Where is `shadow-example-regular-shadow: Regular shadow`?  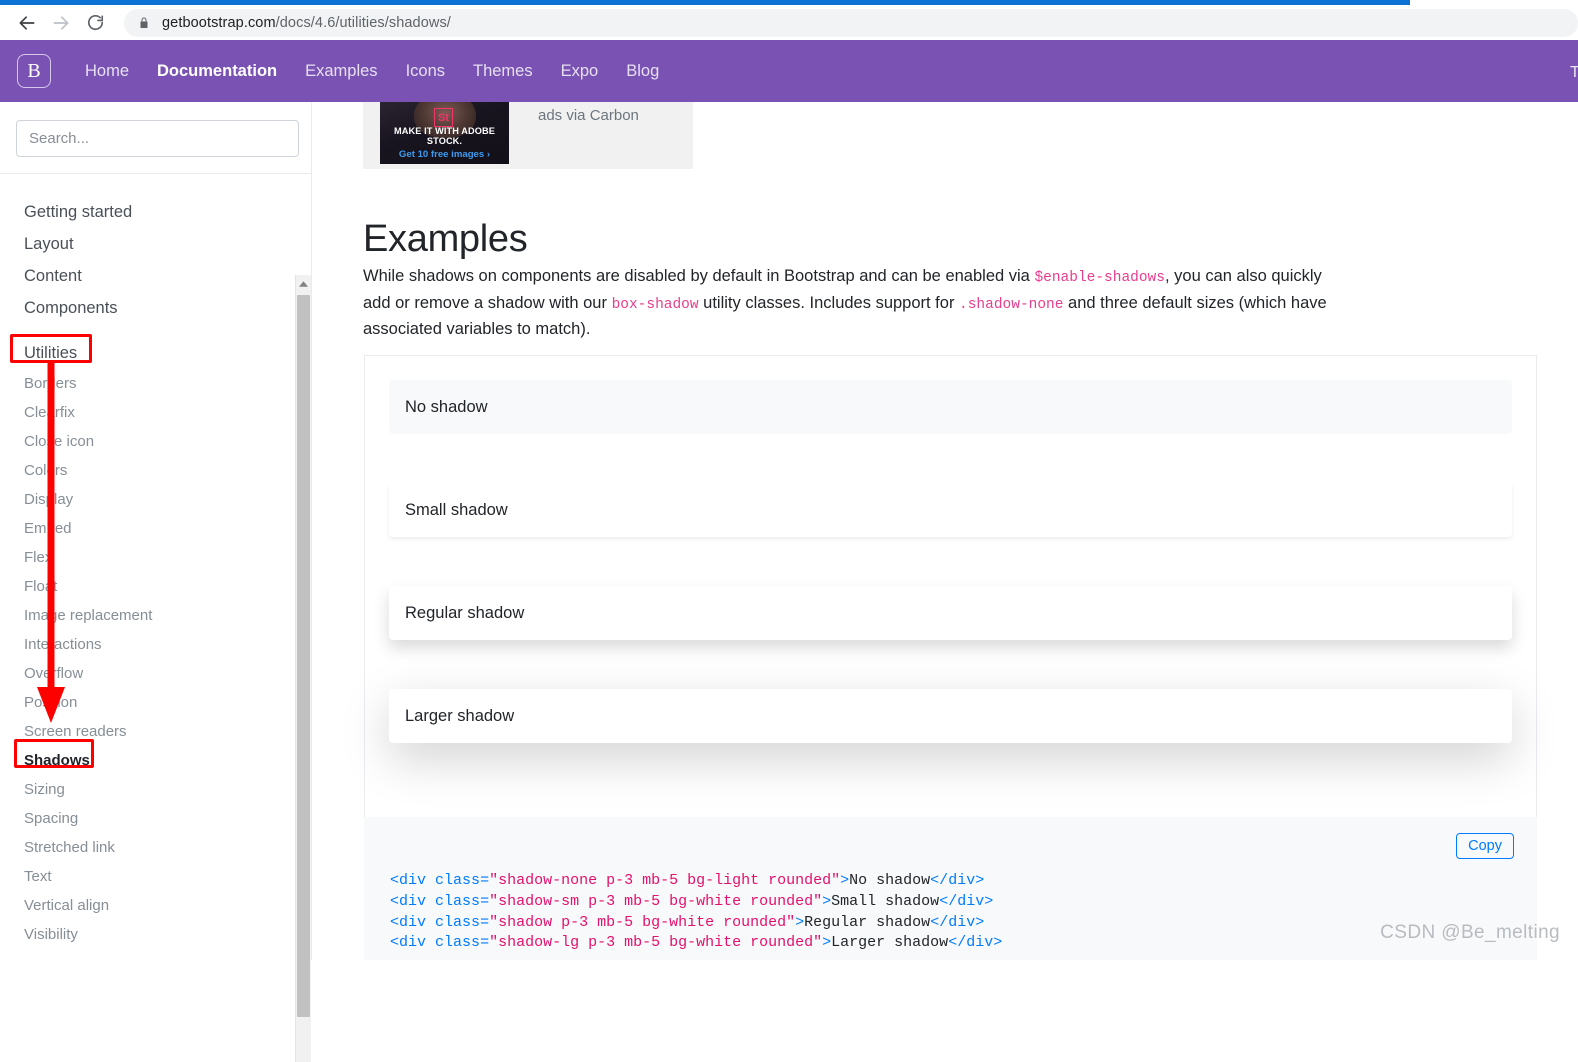
shadow-example-regular-shadow: Regular shadow is located at coordinates (950, 613).